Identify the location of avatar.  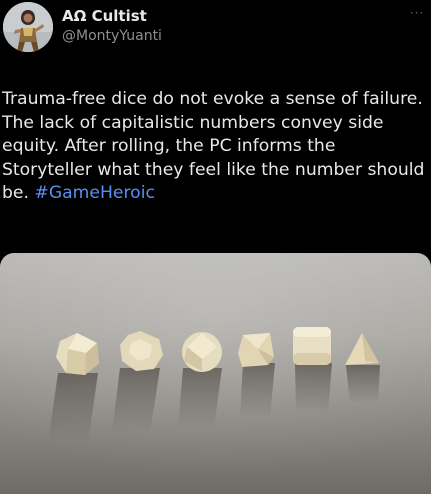
(28, 27).